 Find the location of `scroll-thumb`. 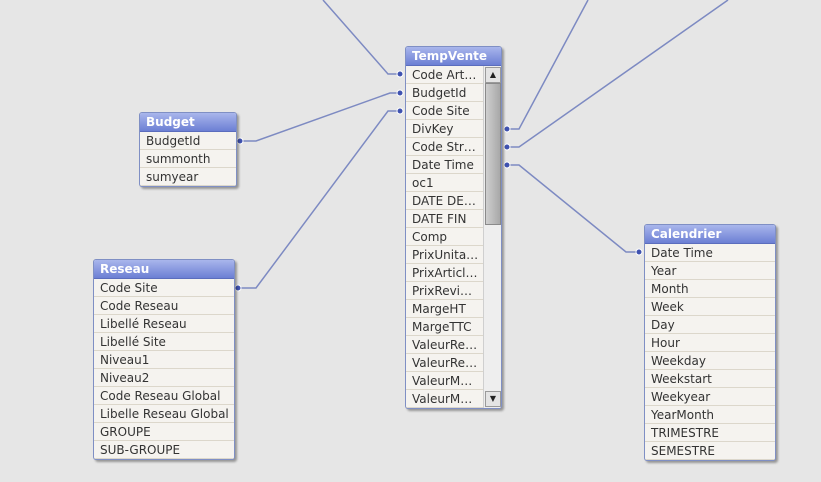

scroll-thumb is located at coordinates (493, 154).